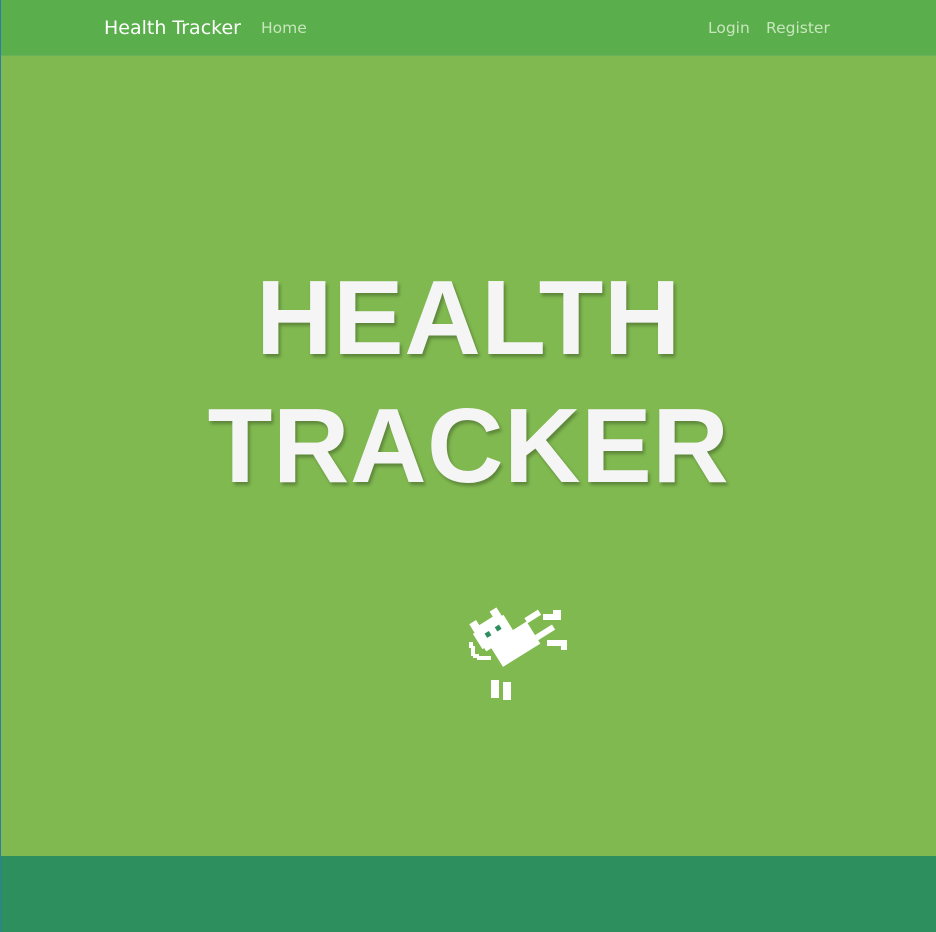  What do you see at coordinates (798, 28) in the screenshot?
I see `nav-register-link: Register` at bounding box center [798, 28].